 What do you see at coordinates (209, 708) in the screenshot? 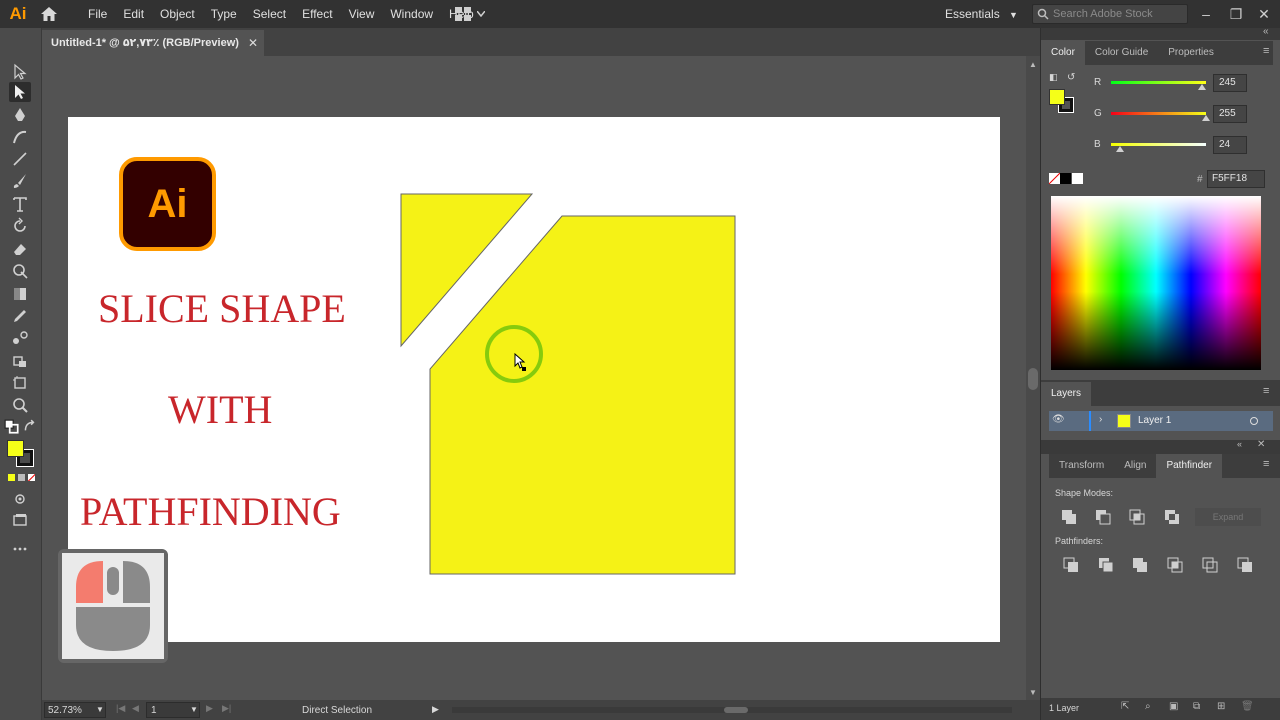
I see `next-artboard-icon: ▶` at bounding box center [209, 708].